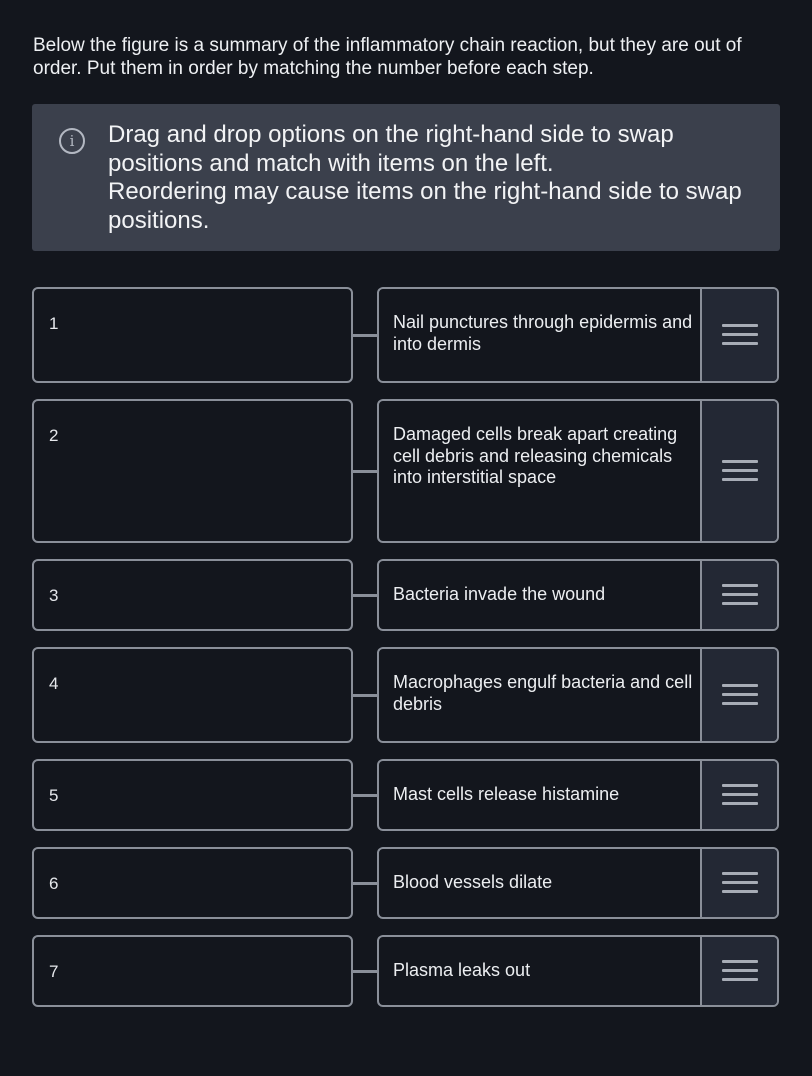 This screenshot has width=812, height=1076. What do you see at coordinates (192, 335) in the screenshot?
I see `target-slot: 1` at bounding box center [192, 335].